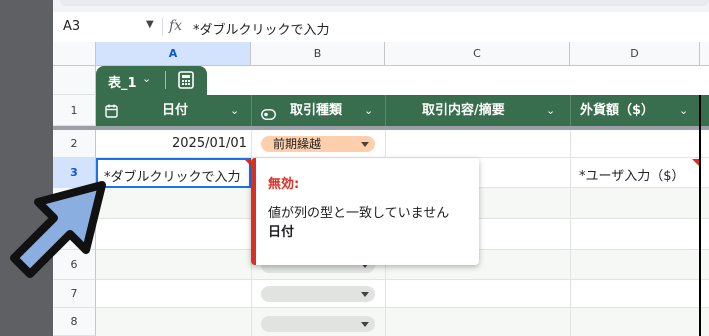 This screenshot has height=336, width=709. Describe the element at coordinates (318, 54) in the screenshot. I see `column-header-b: B` at that location.